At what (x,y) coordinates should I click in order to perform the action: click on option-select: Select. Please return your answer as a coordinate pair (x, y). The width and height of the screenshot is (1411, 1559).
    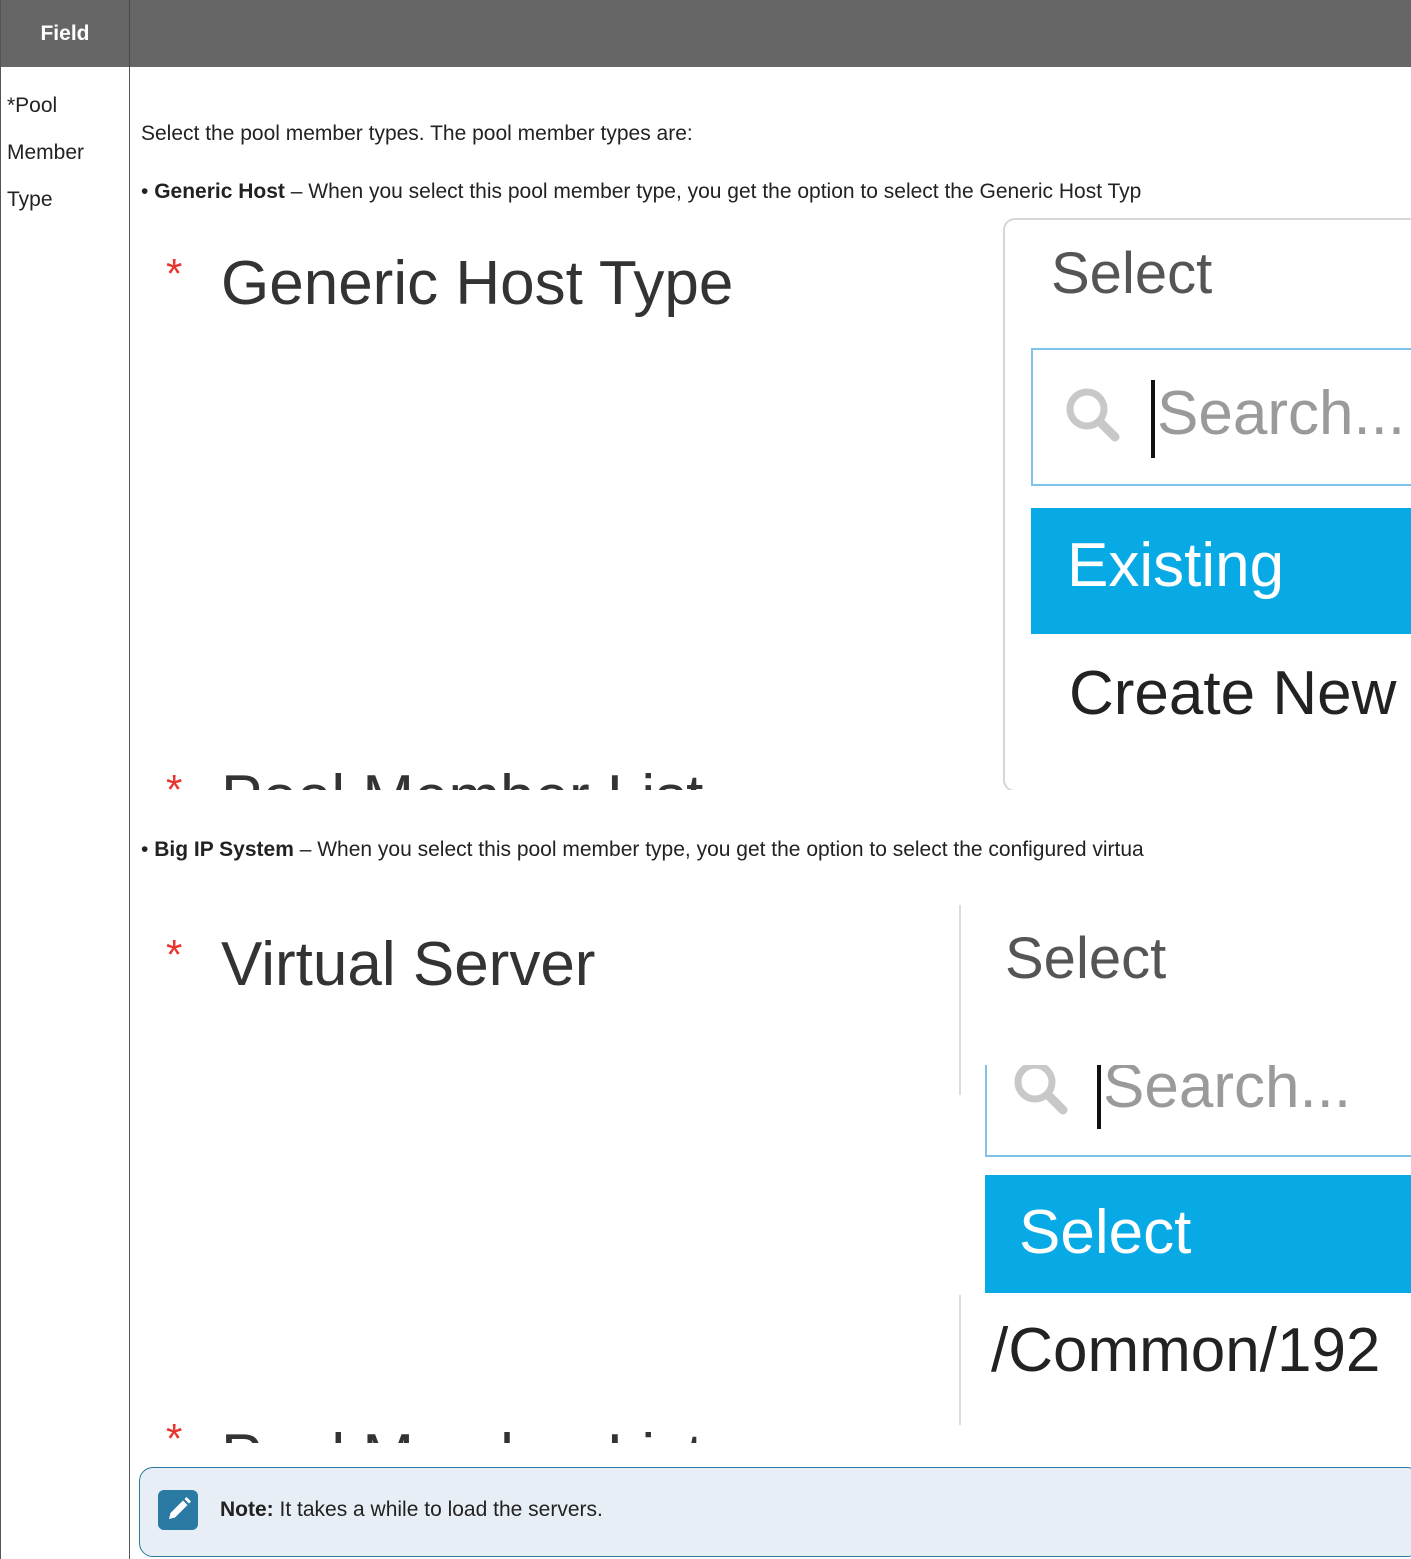
    Looking at the image, I should click on (1198, 1234).